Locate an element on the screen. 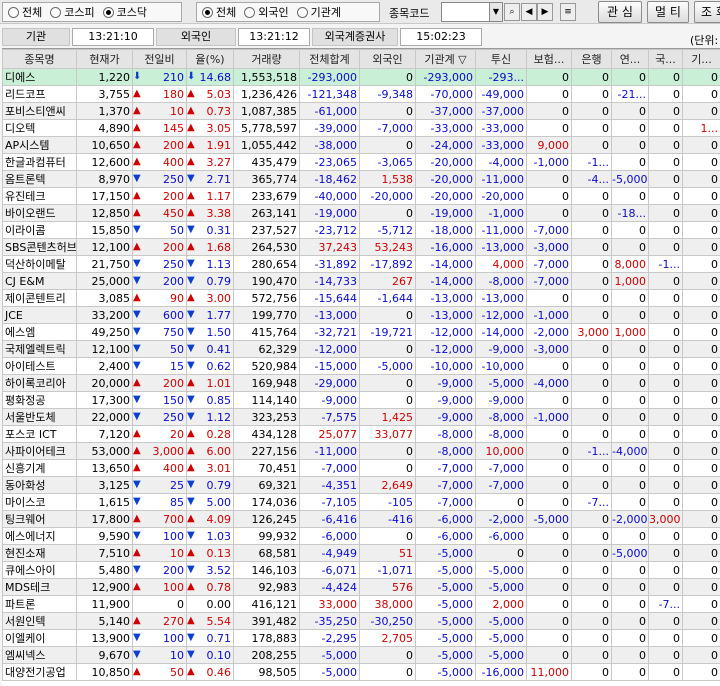 The height and width of the screenshot is (686, 720). investor-radio-all: 전체 is located at coordinates (219, 12).